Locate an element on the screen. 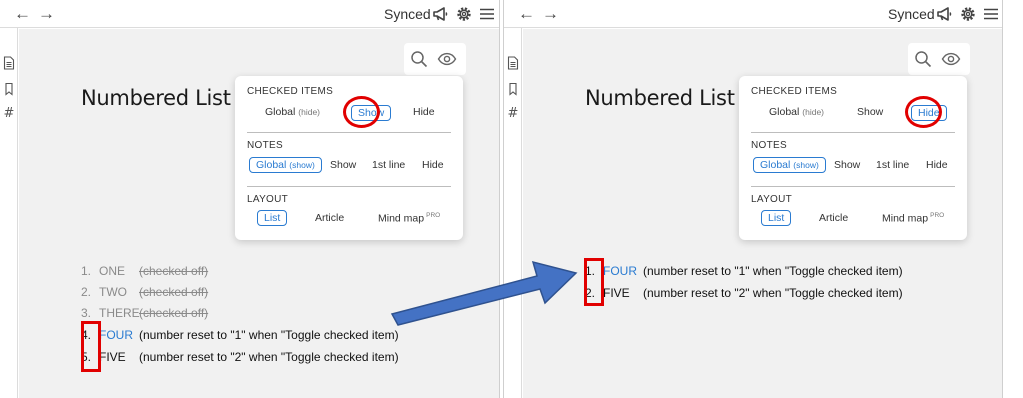 The height and width of the screenshot is (398, 1023). checked-hide-option: Hide is located at coordinates (424, 112).